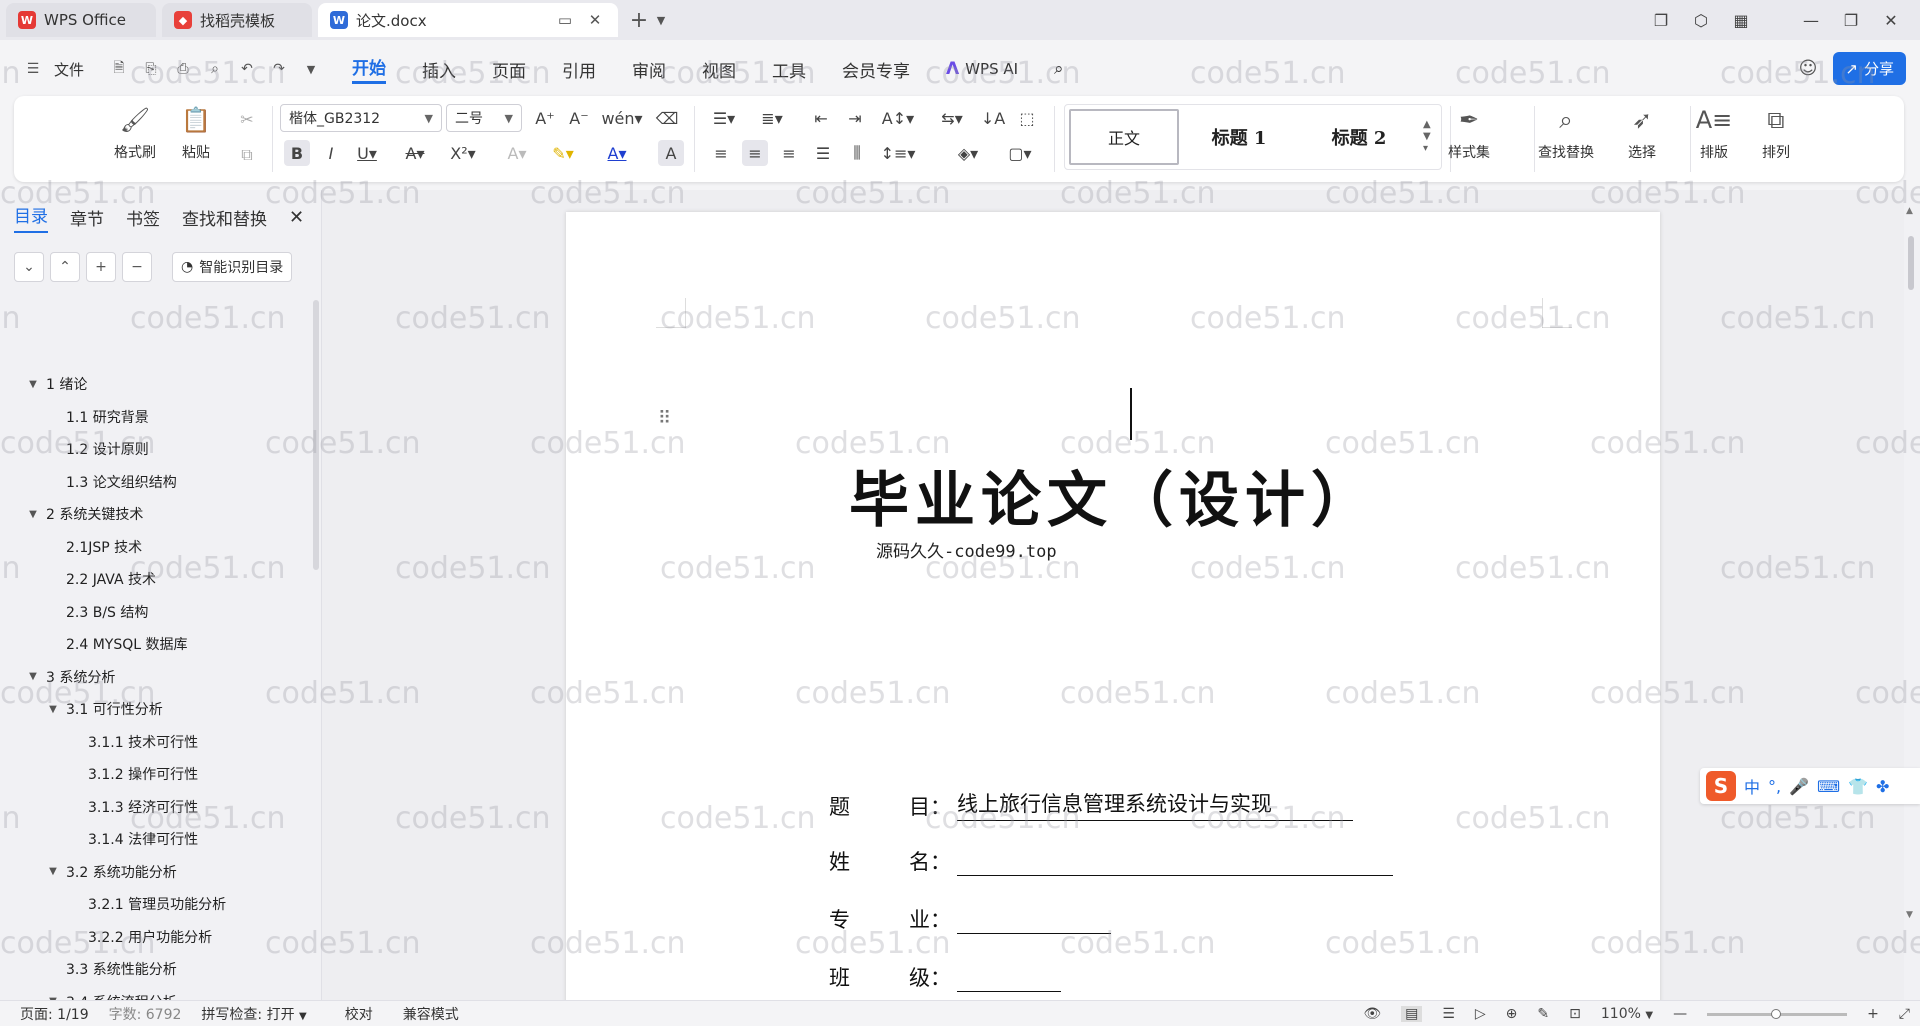 The height and width of the screenshot is (1026, 1920). Describe the element at coordinates (53, 709) in the screenshot. I see `expand-toggle-icon: ▼` at that location.